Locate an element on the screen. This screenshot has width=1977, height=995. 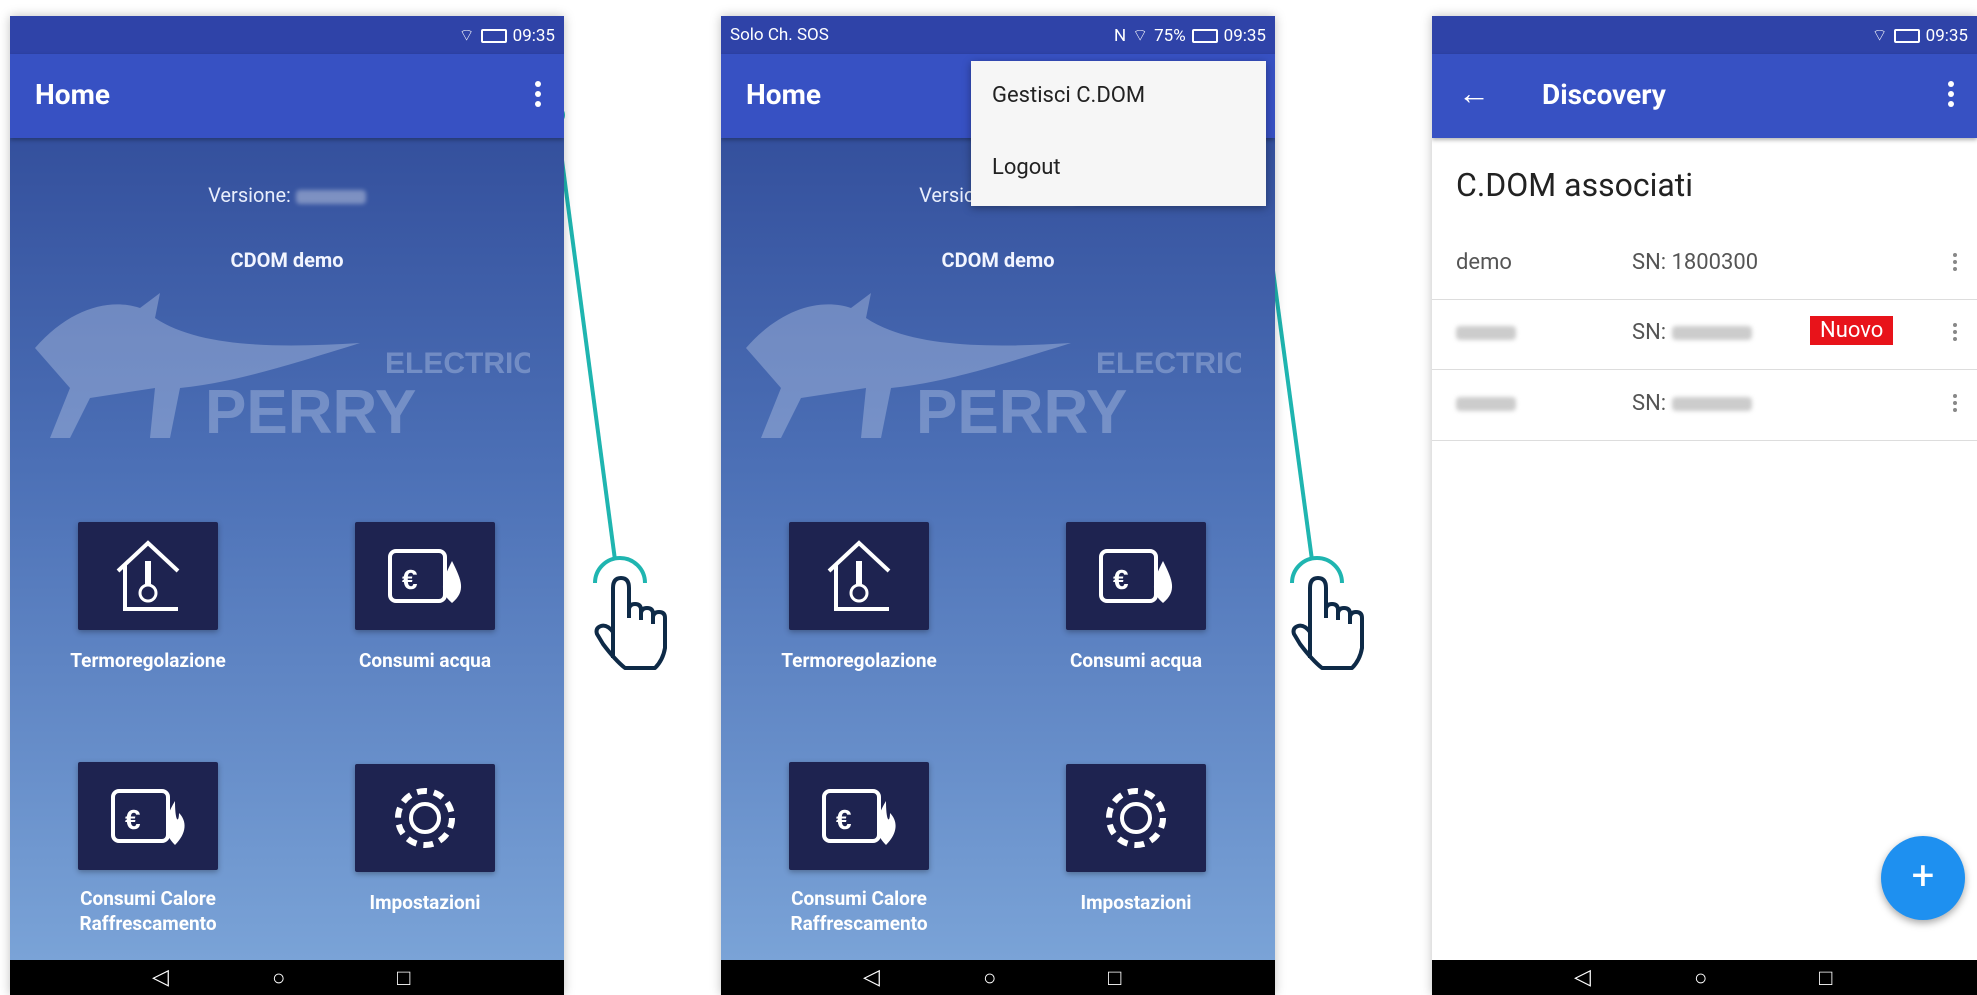
add-button: + is located at coordinates (1923, 878).